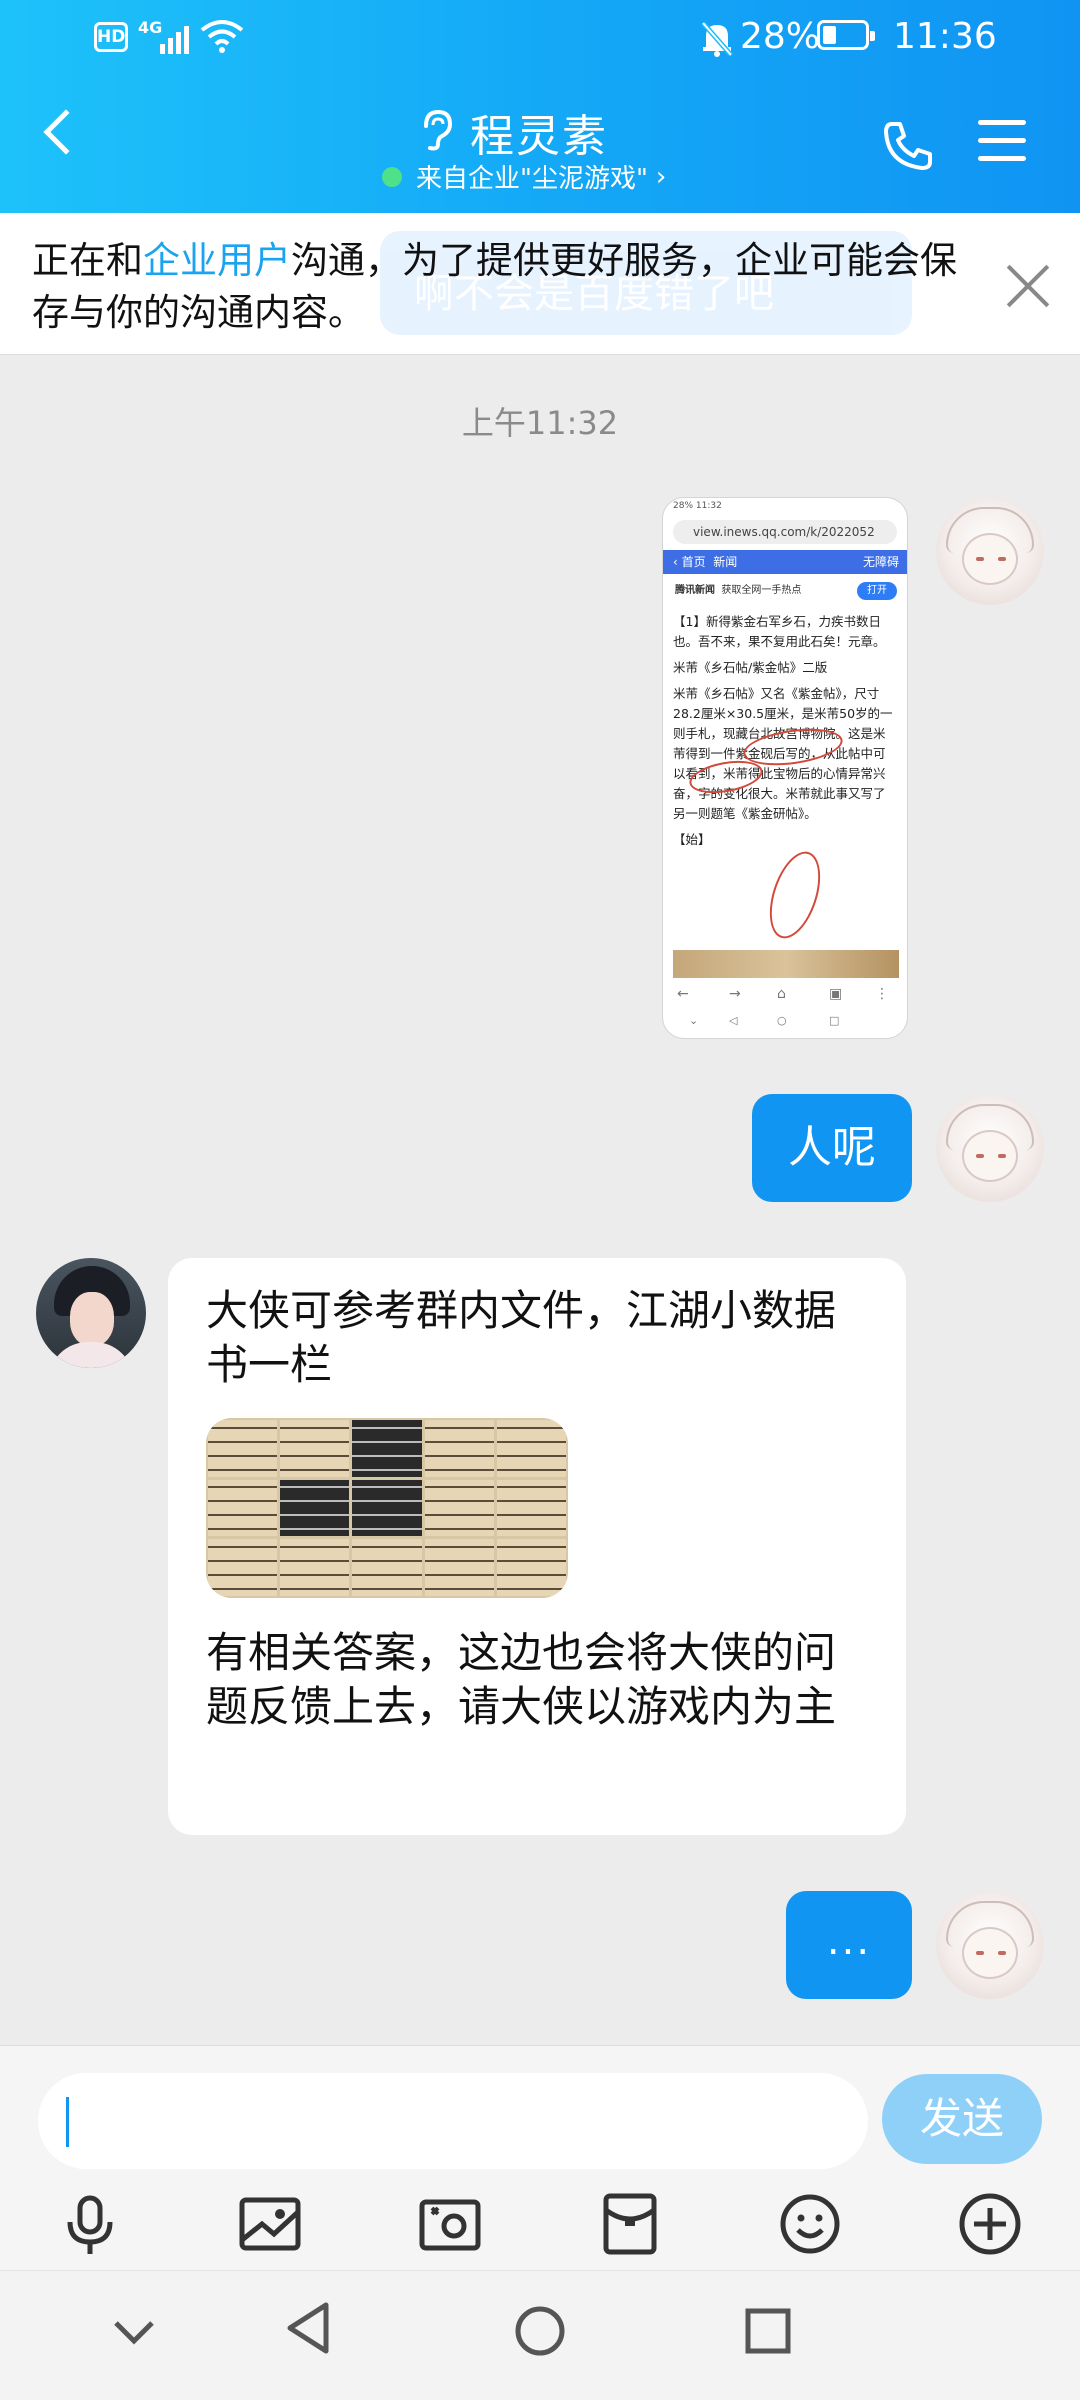 The height and width of the screenshot is (2400, 1080). Describe the element at coordinates (540, 2331) in the screenshot. I see `home-icon` at that location.